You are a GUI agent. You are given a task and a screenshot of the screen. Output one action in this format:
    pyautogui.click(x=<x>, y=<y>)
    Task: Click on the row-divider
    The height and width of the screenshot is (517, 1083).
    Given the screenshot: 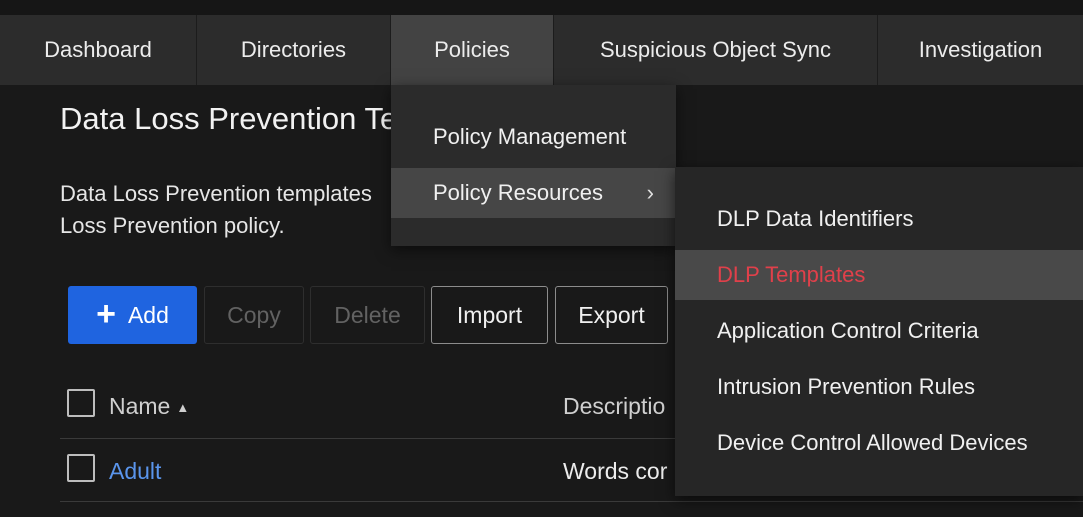 What is the action you would take?
    pyautogui.click(x=571, y=501)
    